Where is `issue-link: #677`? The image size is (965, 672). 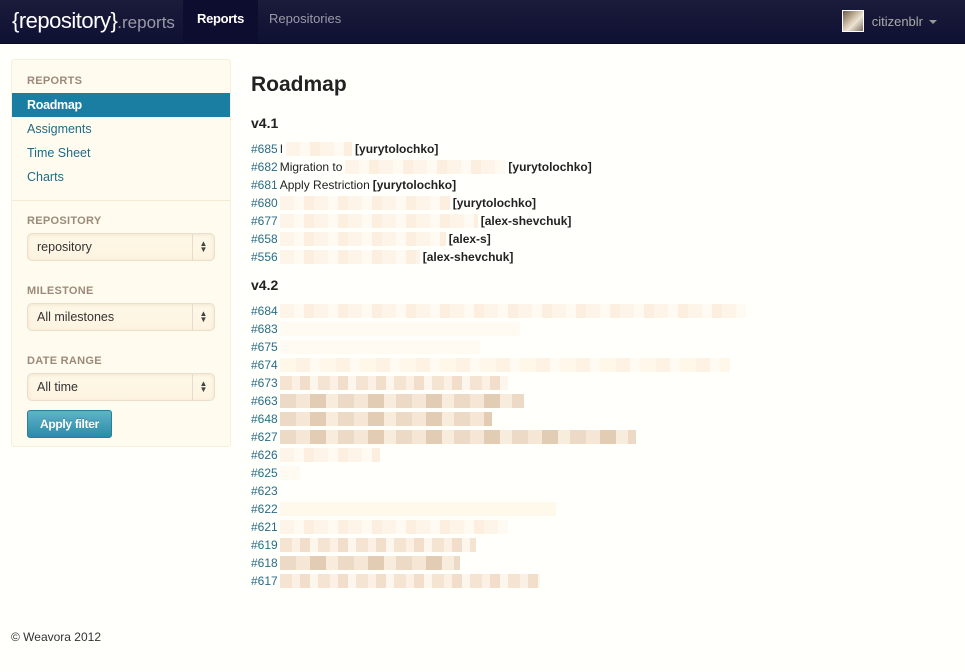
issue-link: #677 is located at coordinates (264, 221).